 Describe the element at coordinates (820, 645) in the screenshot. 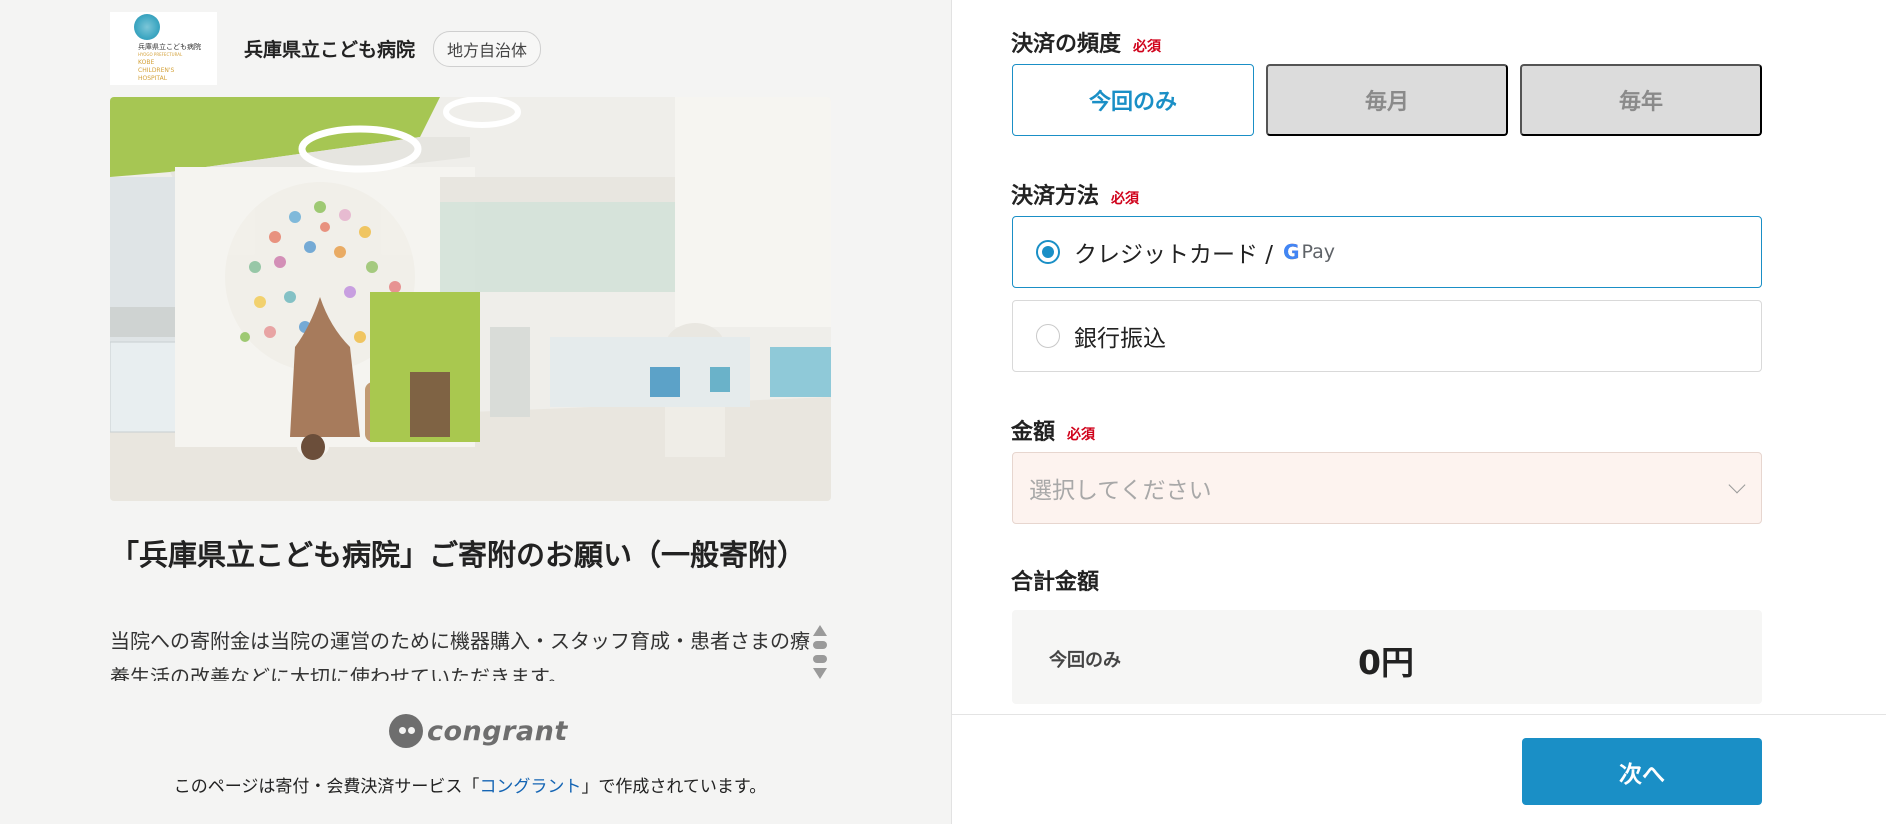

I see `scroll-thumb` at that location.